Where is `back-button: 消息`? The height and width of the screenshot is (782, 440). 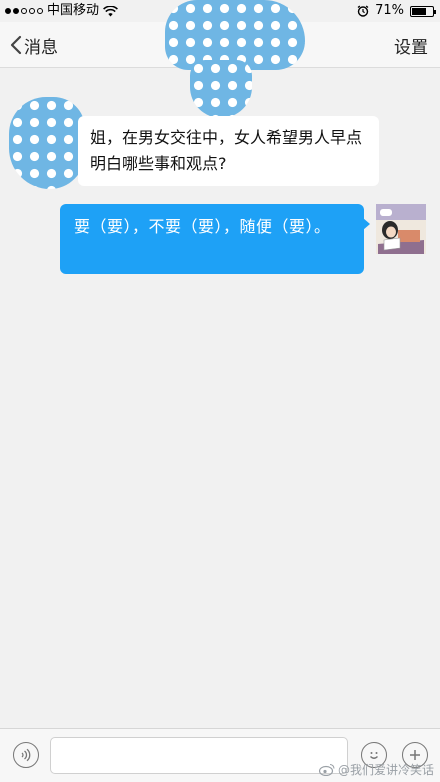
back-button: 消息 is located at coordinates (34, 45).